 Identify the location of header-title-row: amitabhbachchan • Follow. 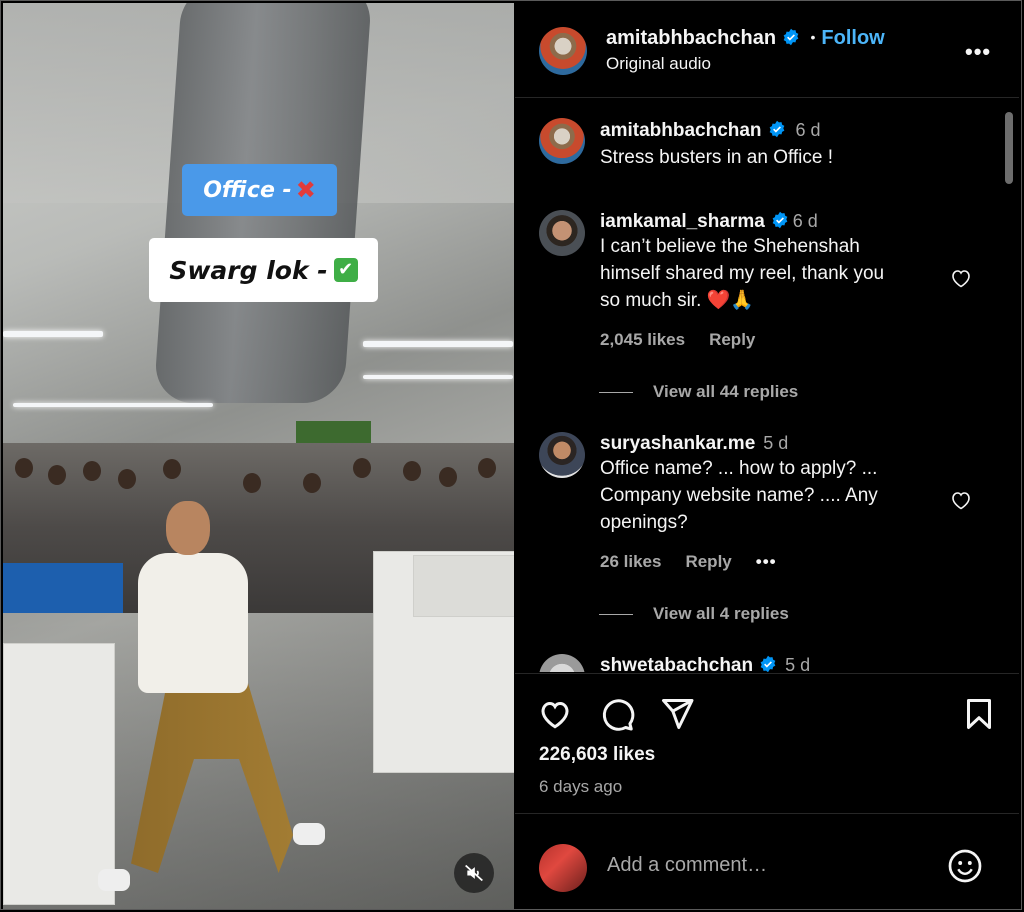
(745, 38).